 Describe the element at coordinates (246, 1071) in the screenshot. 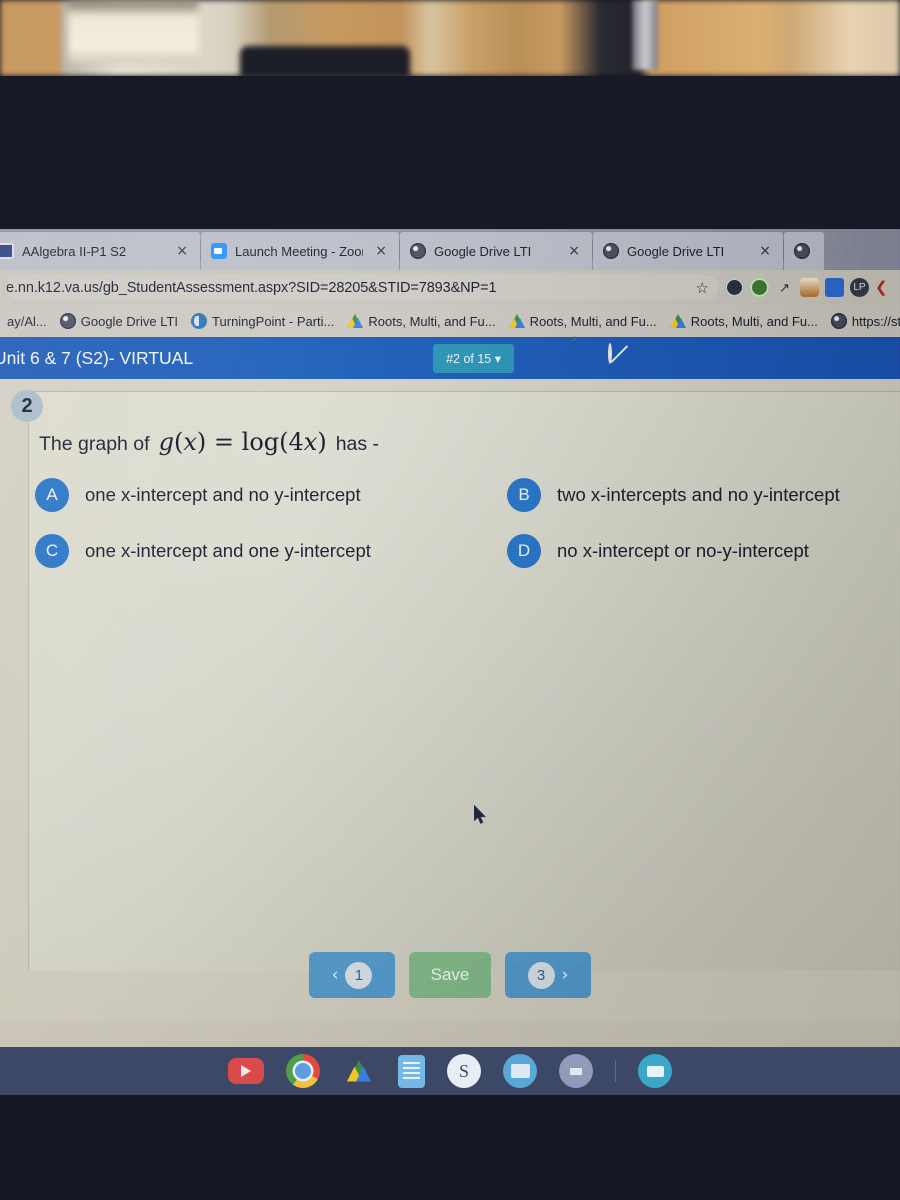

I see `youtube-icon` at that location.